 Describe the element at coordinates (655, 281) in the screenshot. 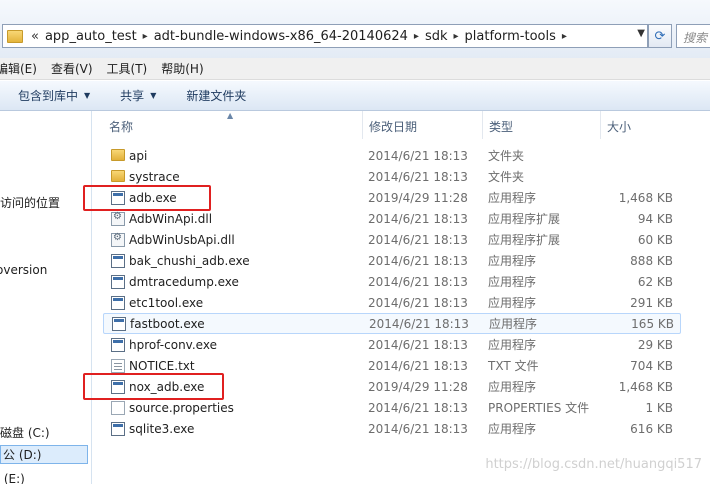

I see `file-size: 62 KB` at that location.